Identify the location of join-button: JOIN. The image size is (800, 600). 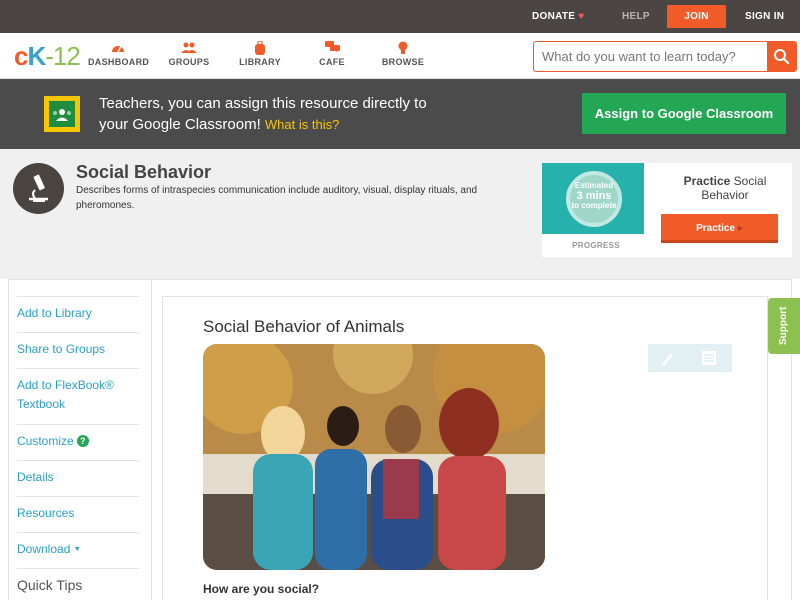
(696, 16).